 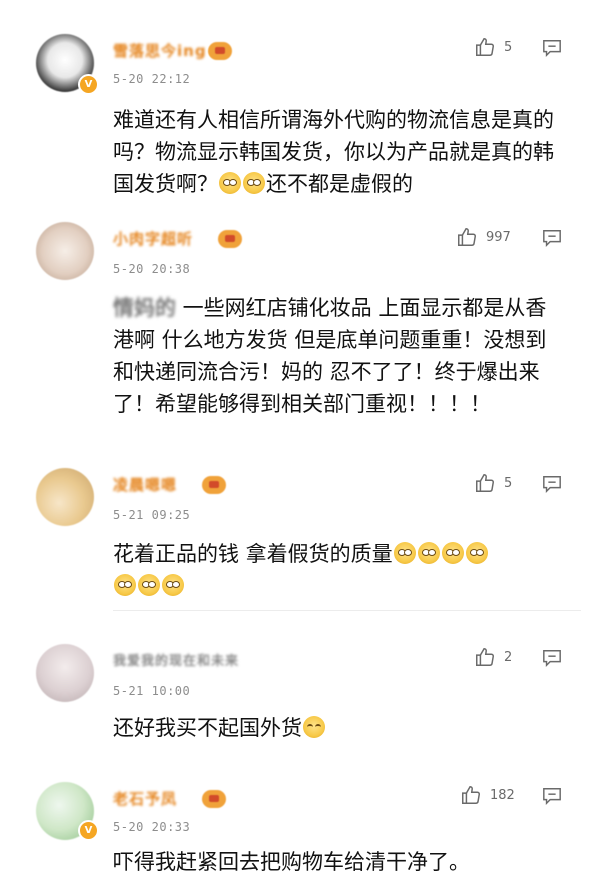 I want to click on comment-divider, so click(x=347, y=610).